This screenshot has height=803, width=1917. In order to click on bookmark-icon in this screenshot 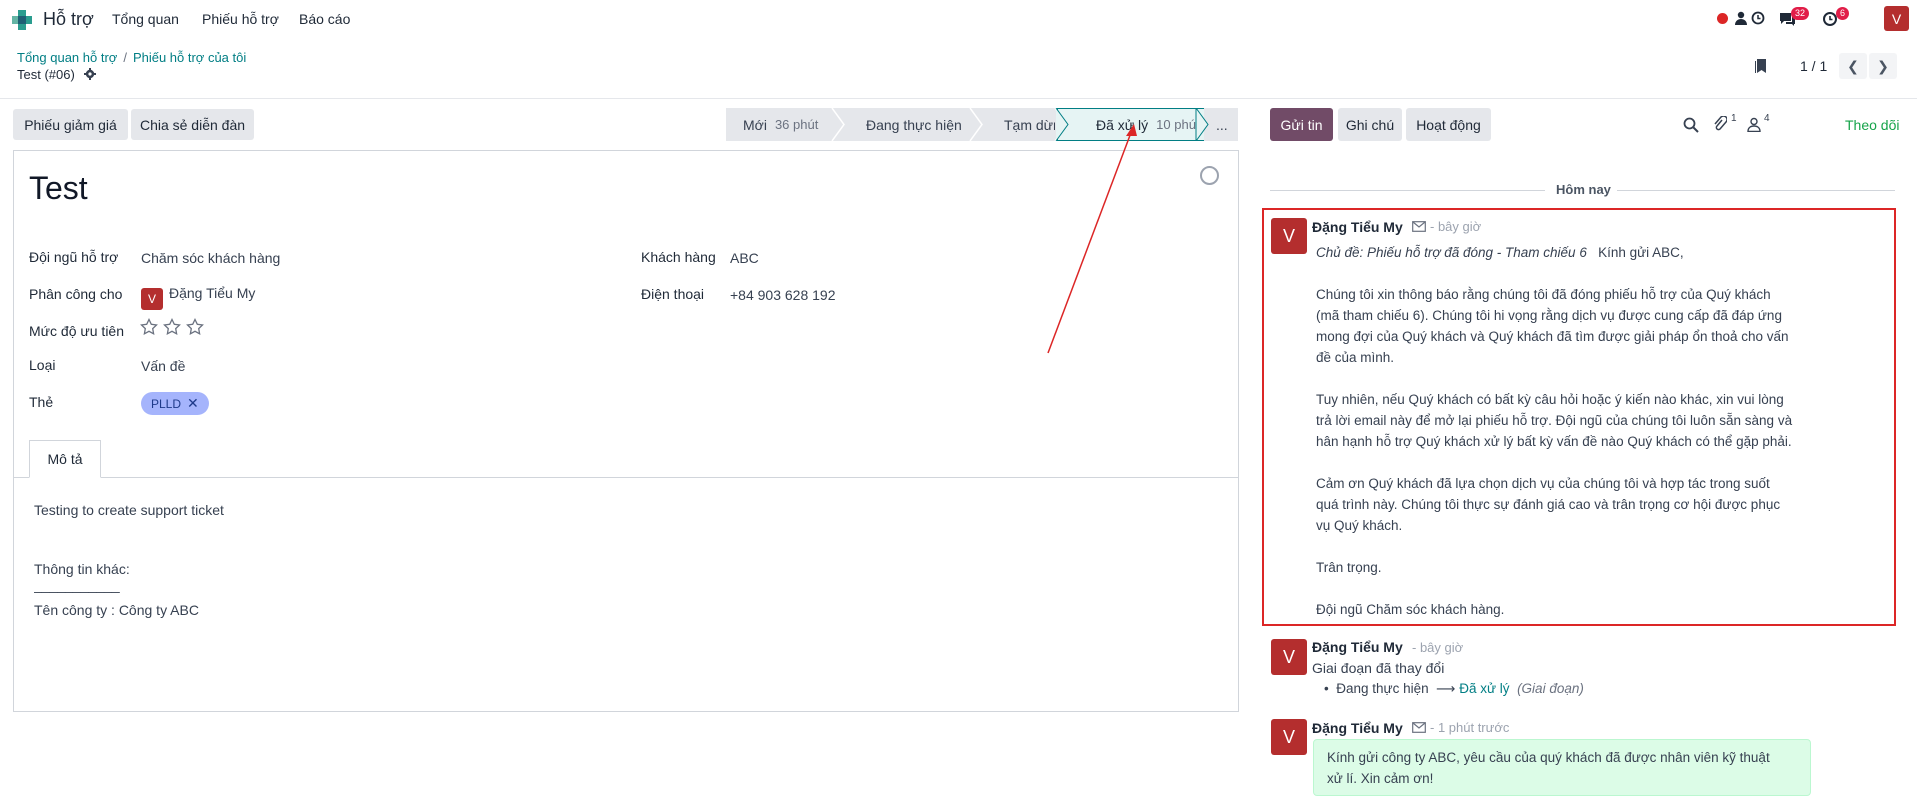, I will do `click(1761, 66)`.